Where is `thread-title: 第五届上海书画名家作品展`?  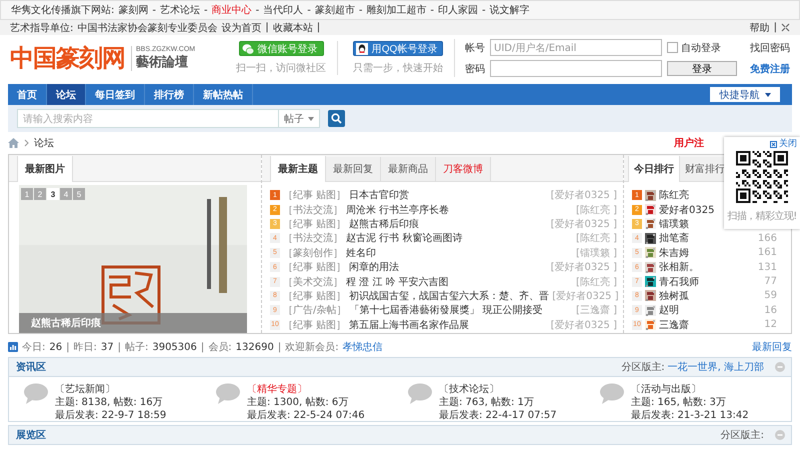 thread-title: 第五届上海书画名家作品展 is located at coordinates (409, 325).